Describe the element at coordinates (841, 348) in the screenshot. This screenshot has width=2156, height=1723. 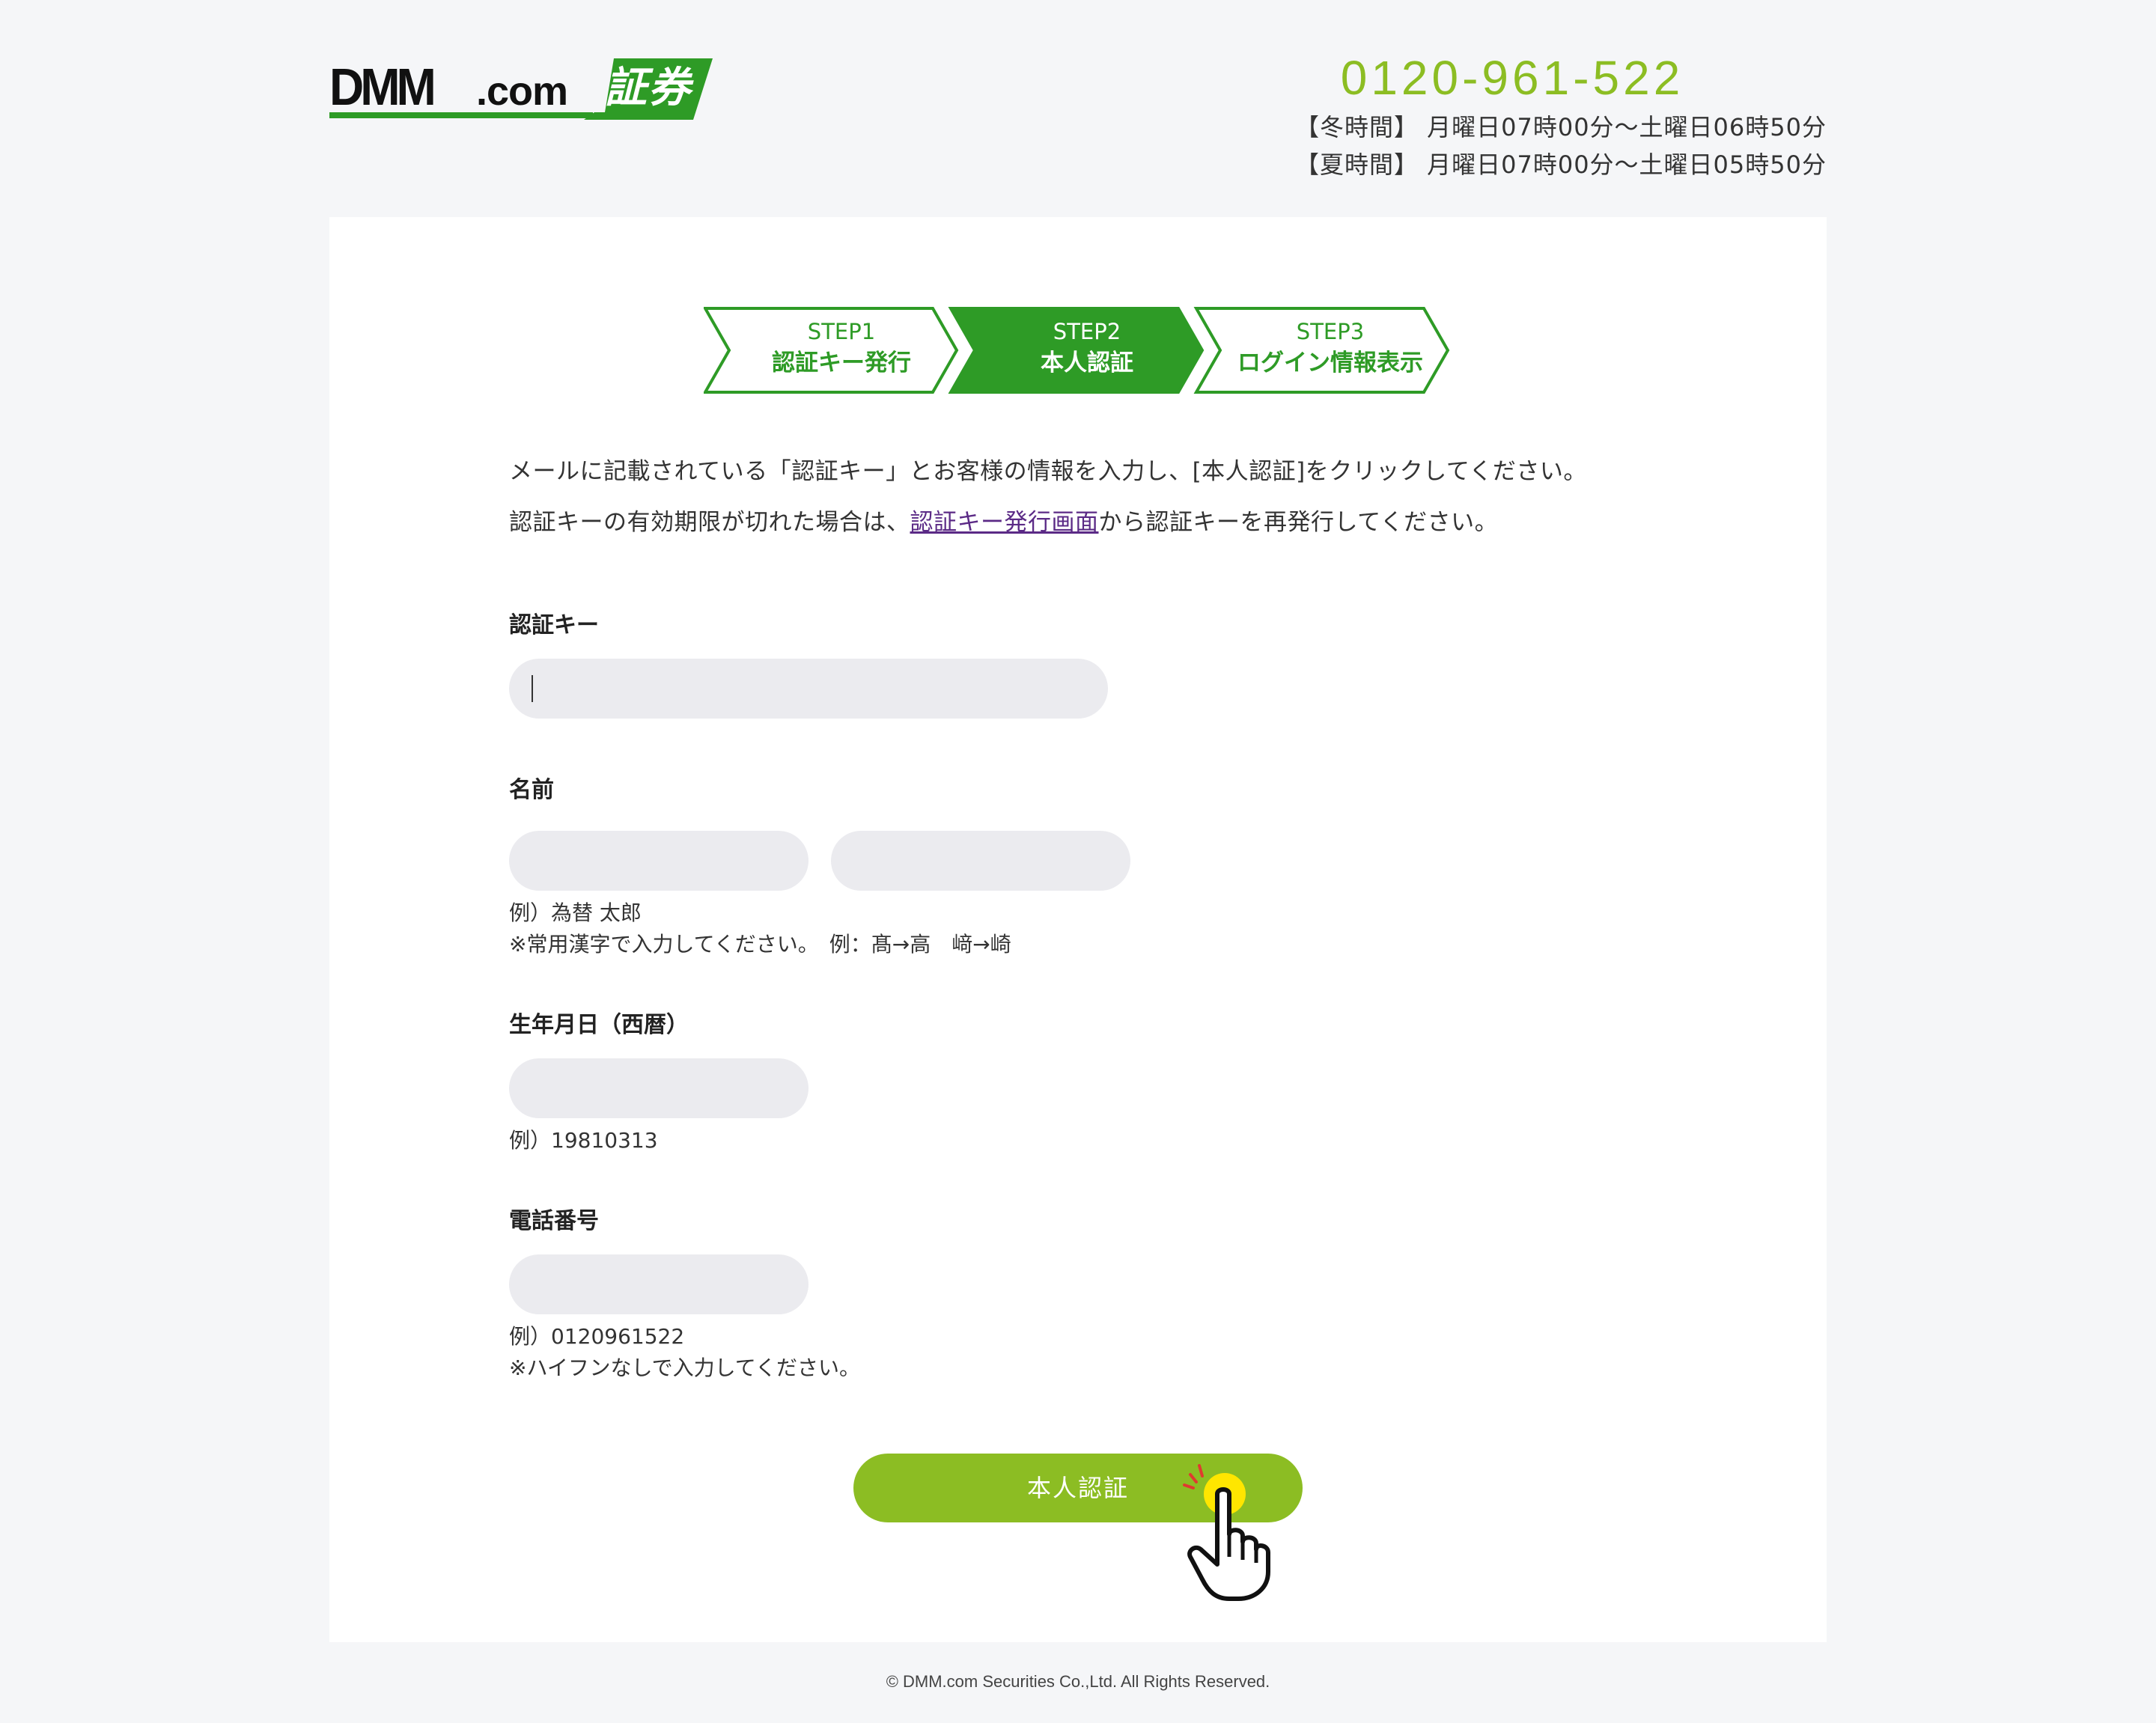
I see `step1-label: STEP1 認証キー発行` at that location.